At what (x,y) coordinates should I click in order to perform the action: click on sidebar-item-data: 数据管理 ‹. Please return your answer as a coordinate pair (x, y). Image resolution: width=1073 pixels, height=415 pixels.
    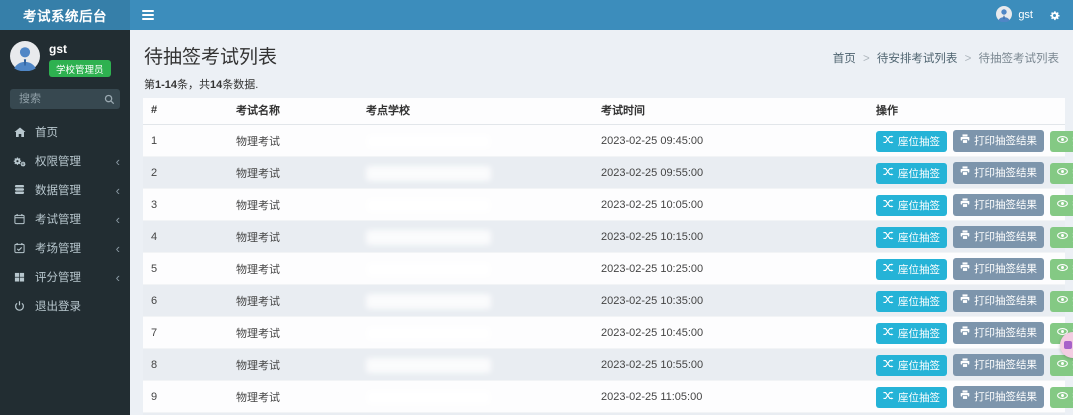
    Looking at the image, I should click on (65, 190).